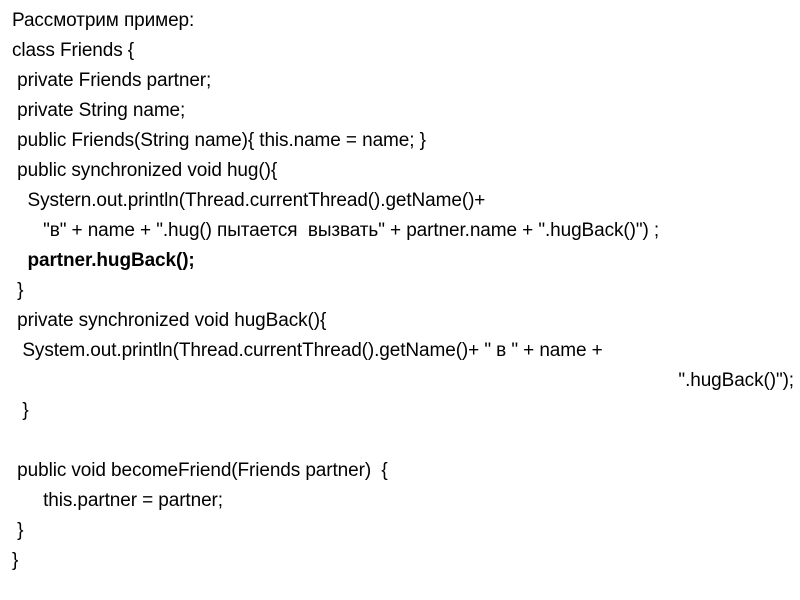  I want to click on code-line-class-declaration: class Friends {, so click(73, 50).